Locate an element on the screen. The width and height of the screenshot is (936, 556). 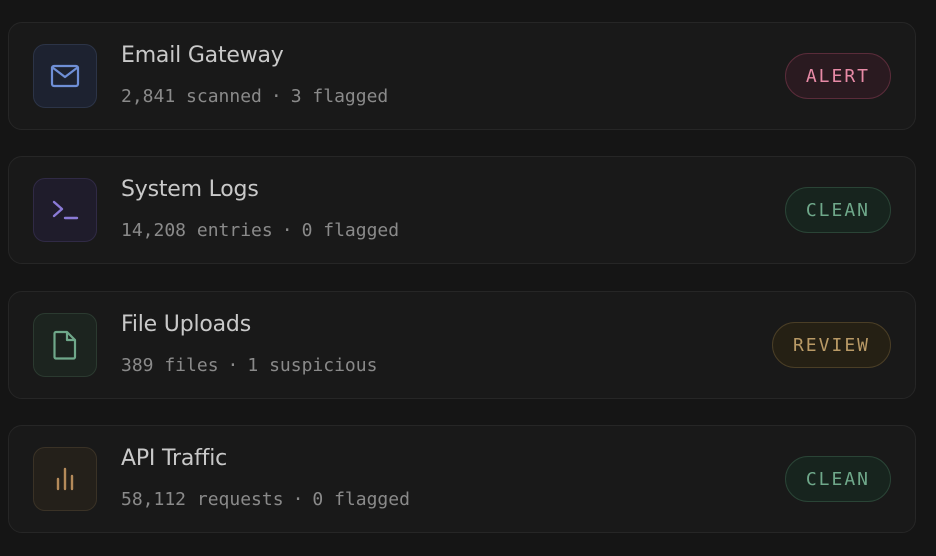
files-icon-tile is located at coordinates (65, 345).